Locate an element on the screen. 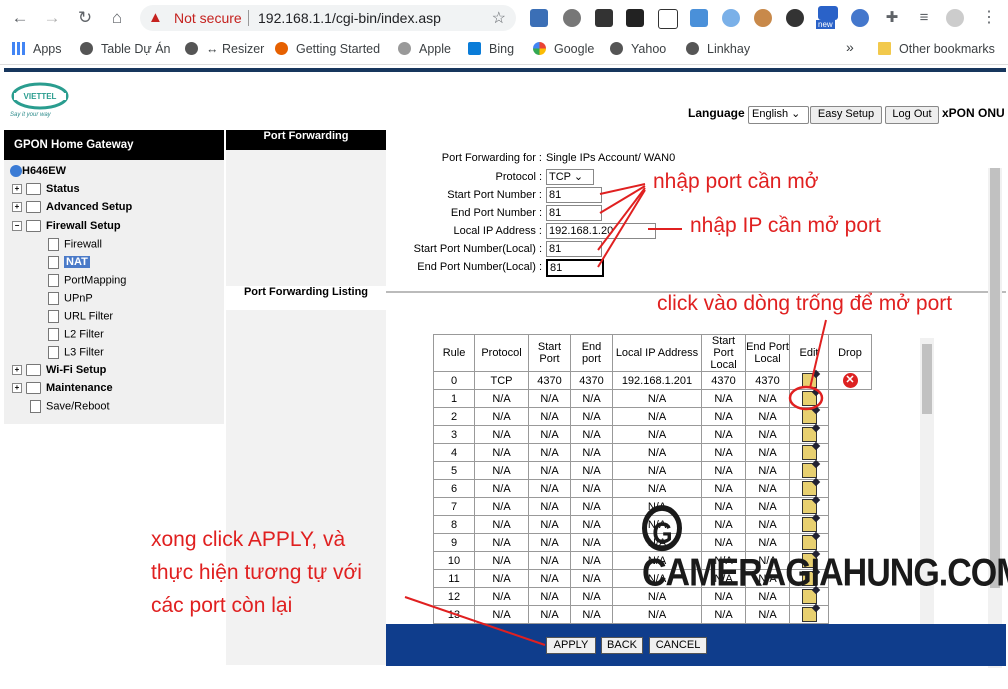  table-row: 13 N/A N/A N/A N/A N/A N/A is located at coordinates (652, 614).